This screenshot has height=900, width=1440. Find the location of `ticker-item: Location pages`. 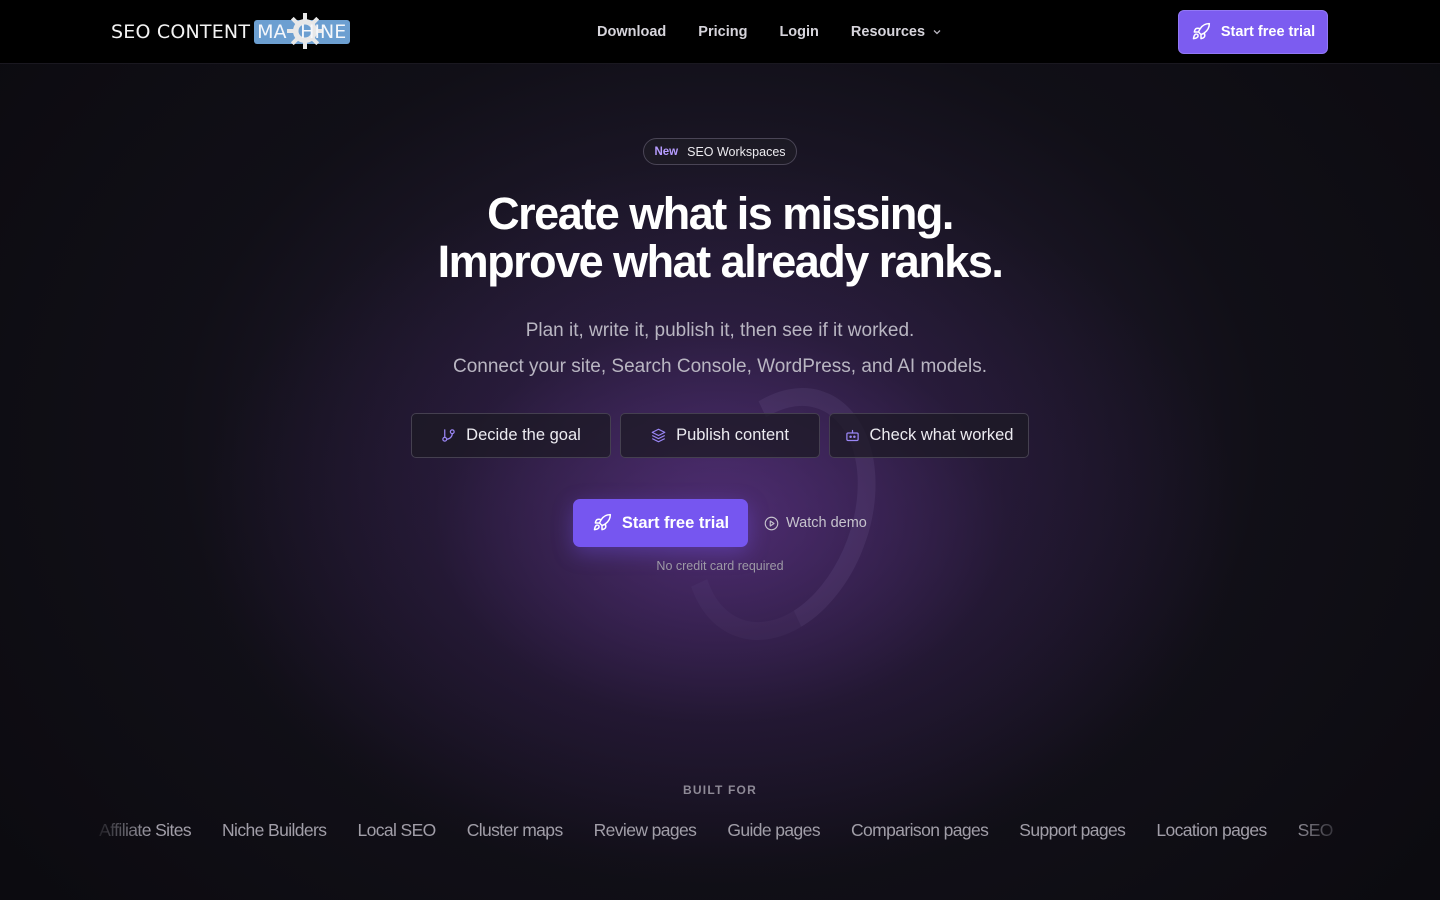

ticker-item: Location pages is located at coordinates (1211, 830).